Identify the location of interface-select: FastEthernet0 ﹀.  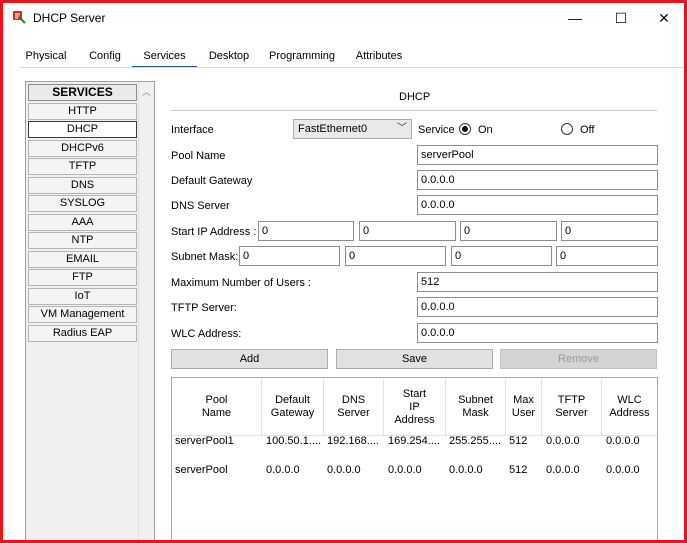
(352, 129).